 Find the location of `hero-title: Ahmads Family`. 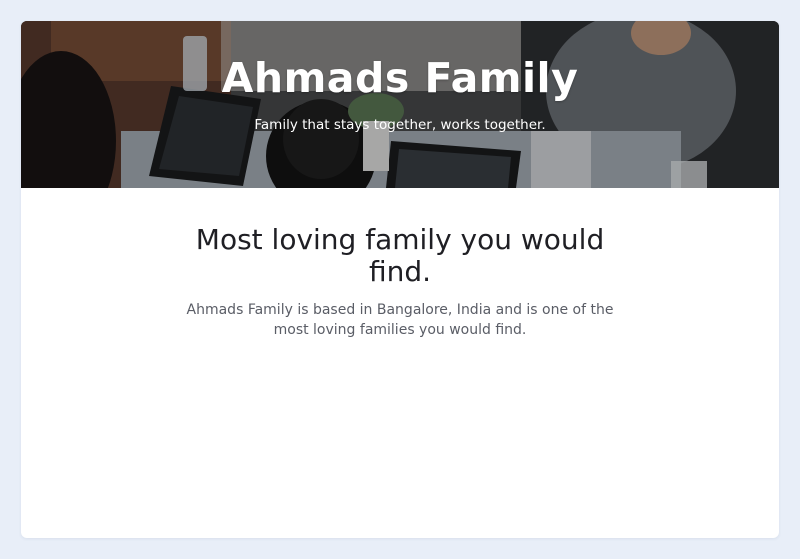

hero-title: Ahmads Family is located at coordinates (400, 78).